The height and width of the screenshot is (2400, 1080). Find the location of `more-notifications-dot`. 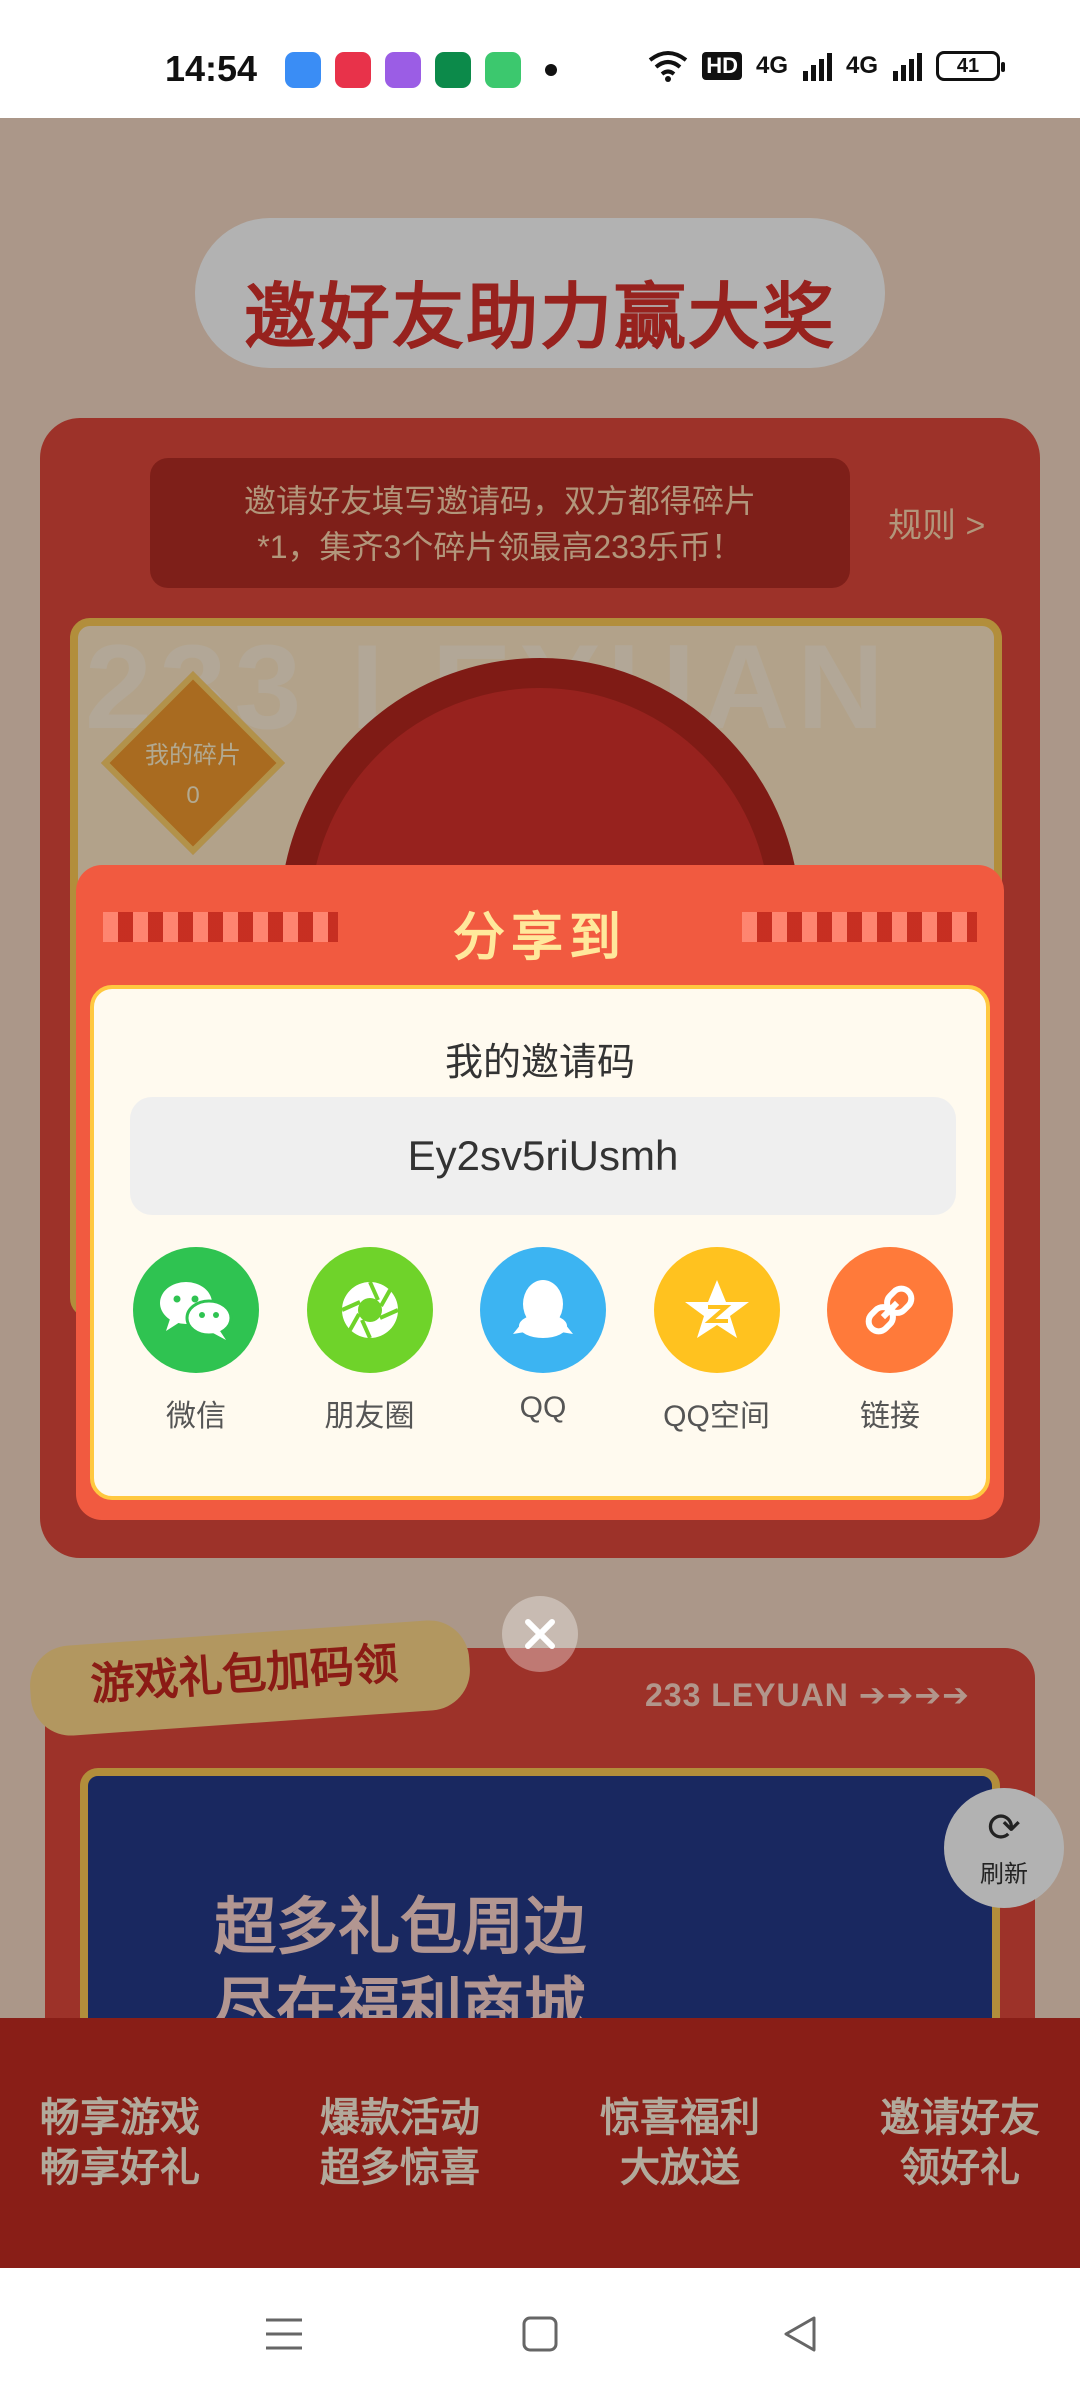

more-notifications-dot is located at coordinates (551, 70).